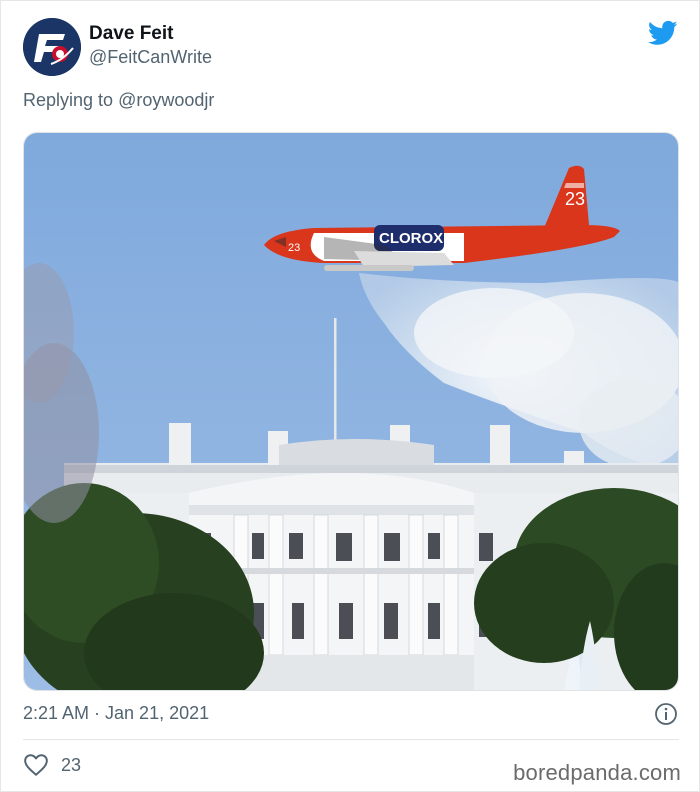  I want to click on replying-to-line: Replying to @roywoodjr, so click(118, 100).